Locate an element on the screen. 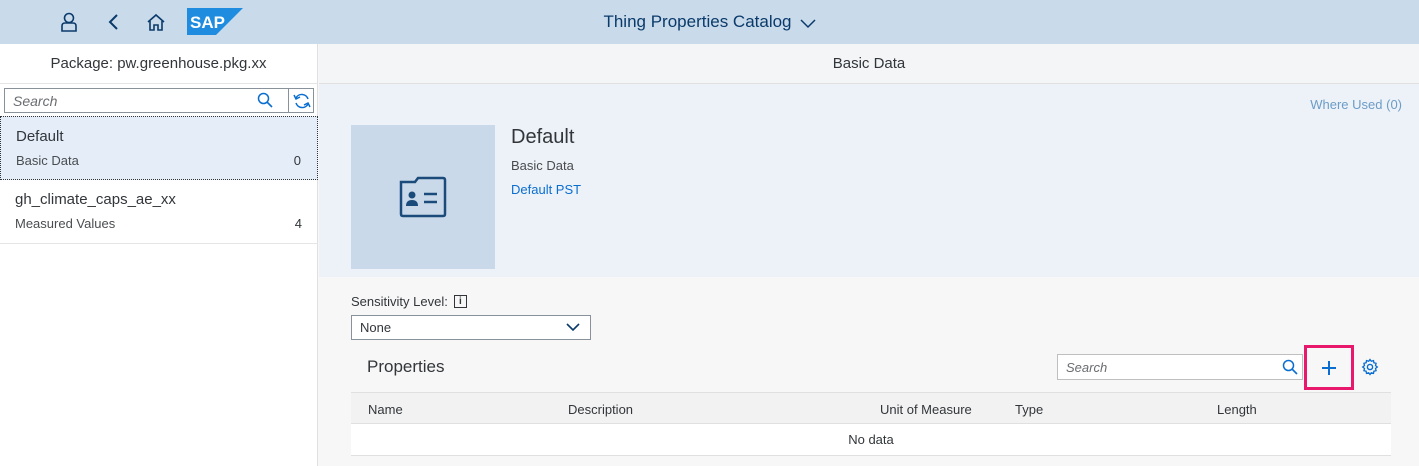 This screenshot has height=466, width=1419. no-data-row: No data is located at coordinates (871, 440).